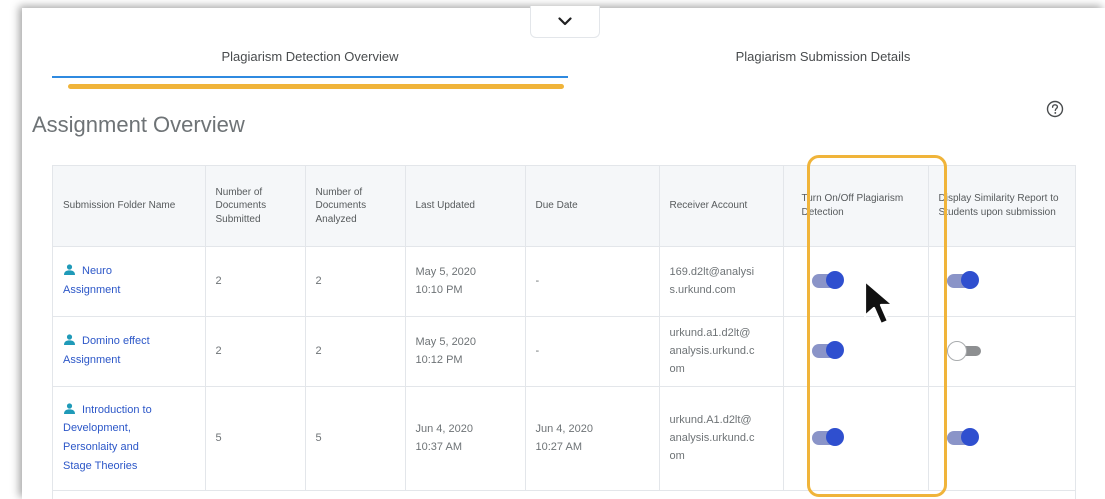 This screenshot has width=1105, height=499. Describe the element at coordinates (465, 351) in the screenshot. I see `last-updated: May 5, 2020 10:12 PM` at that location.